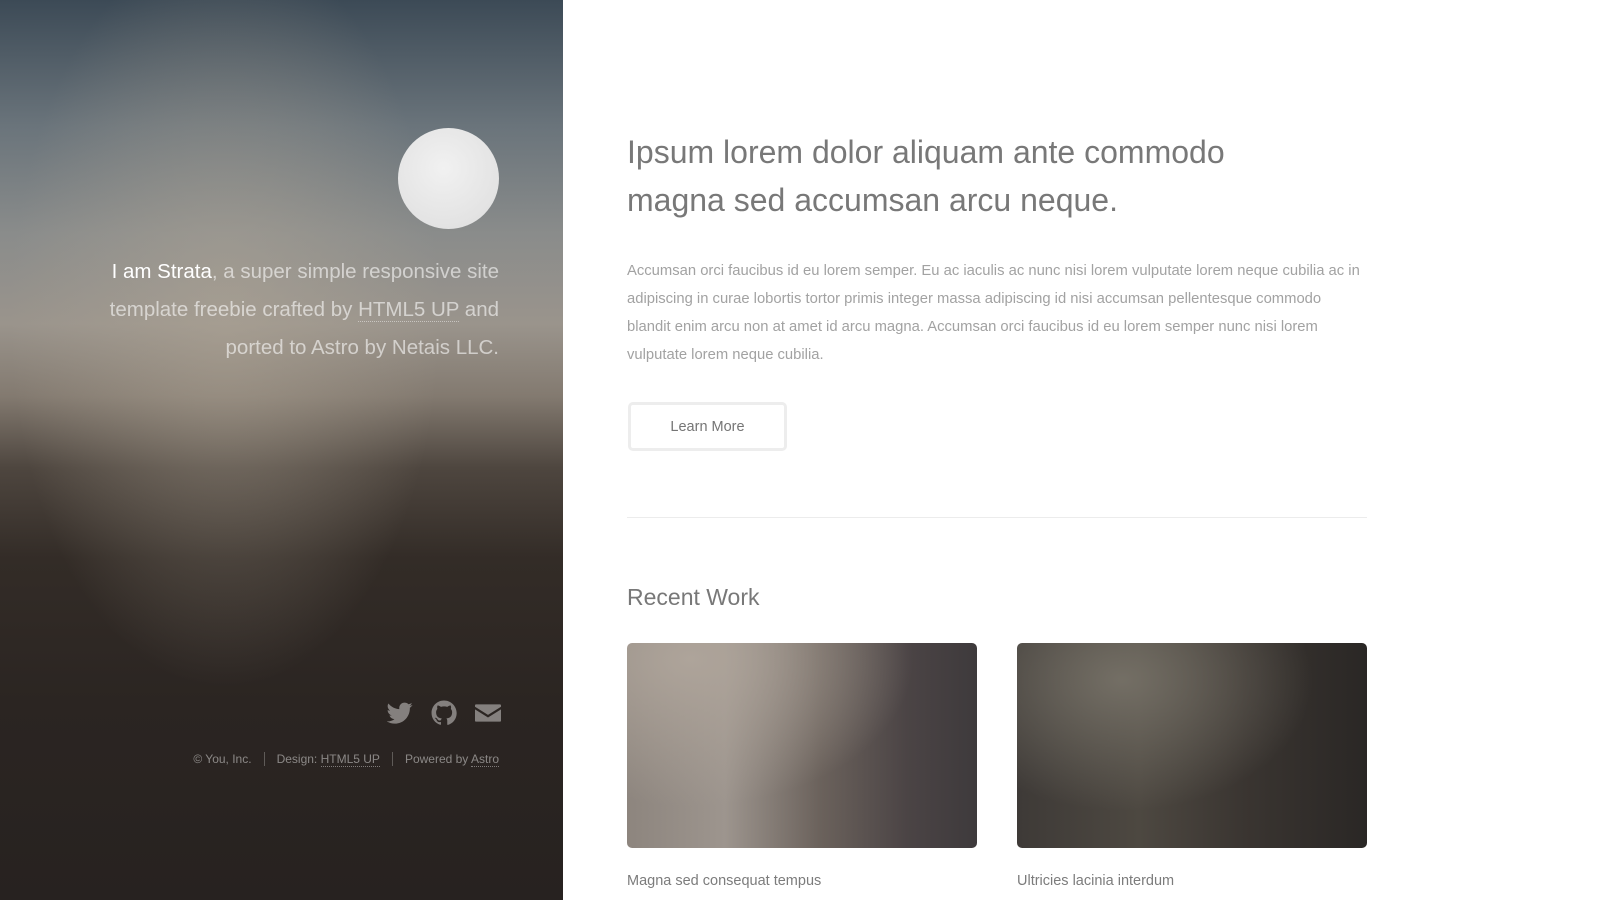 The width and height of the screenshot is (1600, 900). What do you see at coordinates (448, 178) in the screenshot?
I see `avatar` at bounding box center [448, 178].